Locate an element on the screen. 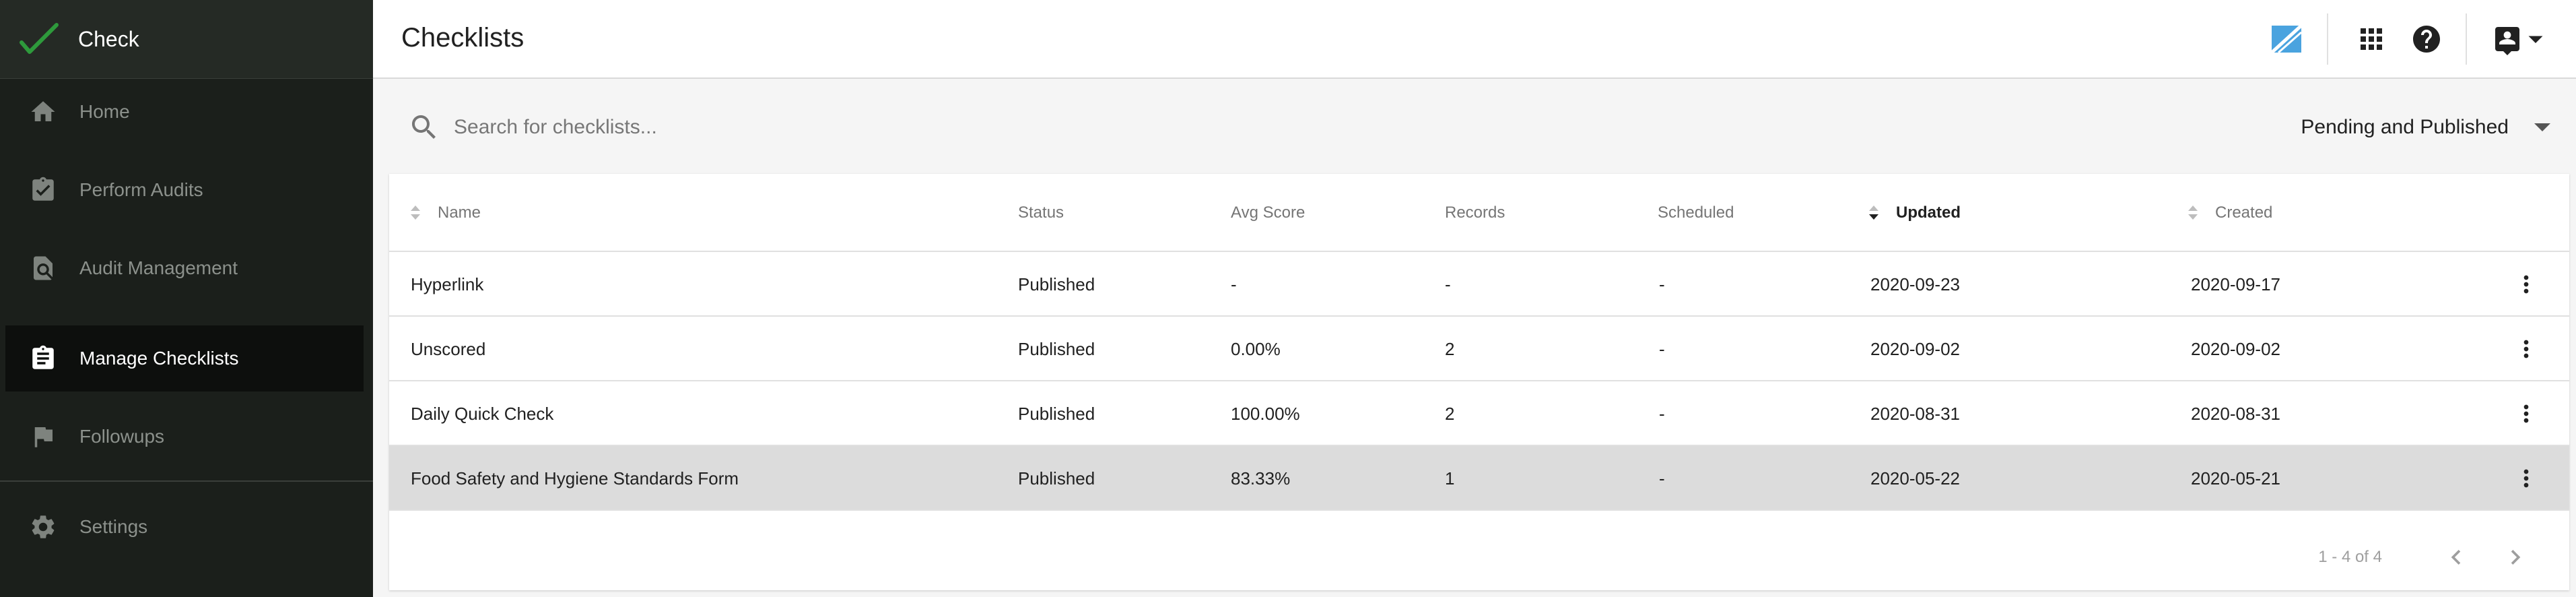 This screenshot has height=597, width=2576. column-header-created: Created is located at coordinates (2229, 213).